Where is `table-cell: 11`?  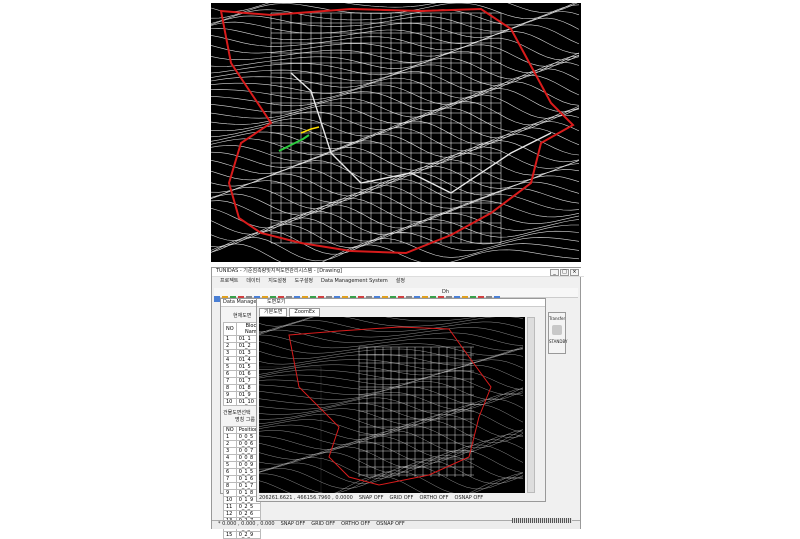 table-cell: 11 is located at coordinates (230, 507).